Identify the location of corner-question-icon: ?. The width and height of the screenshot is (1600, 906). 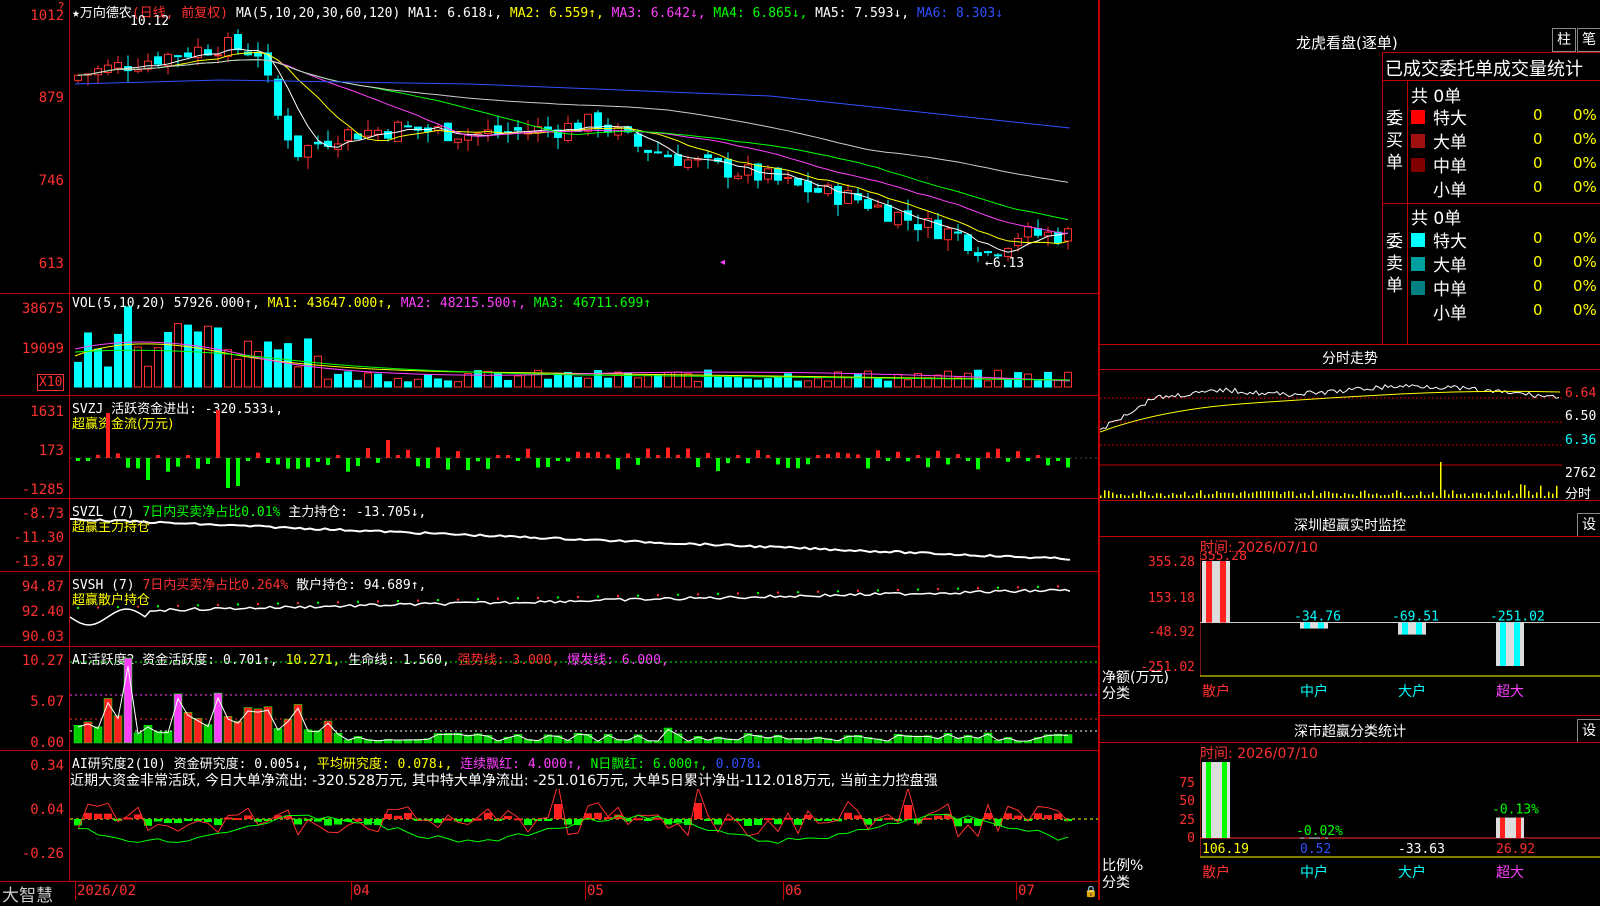
(61, 7).